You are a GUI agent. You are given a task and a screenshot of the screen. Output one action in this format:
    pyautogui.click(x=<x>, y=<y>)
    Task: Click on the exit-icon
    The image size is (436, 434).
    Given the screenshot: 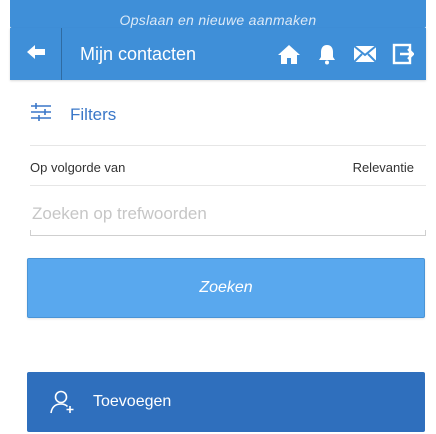 What is the action you would take?
    pyautogui.click(x=403, y=54)
    